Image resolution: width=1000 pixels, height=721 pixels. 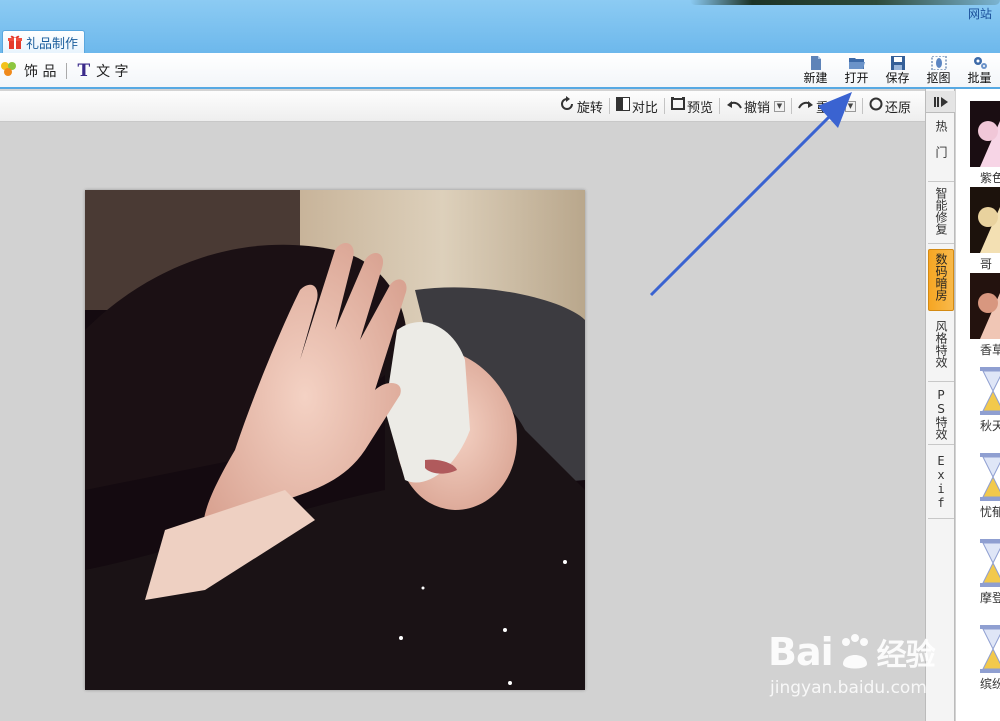 What do you see at coordinates (941, 344) in the screenshot?
I see `side-tab-label: 风格特效` at bounding box center [941, 344].